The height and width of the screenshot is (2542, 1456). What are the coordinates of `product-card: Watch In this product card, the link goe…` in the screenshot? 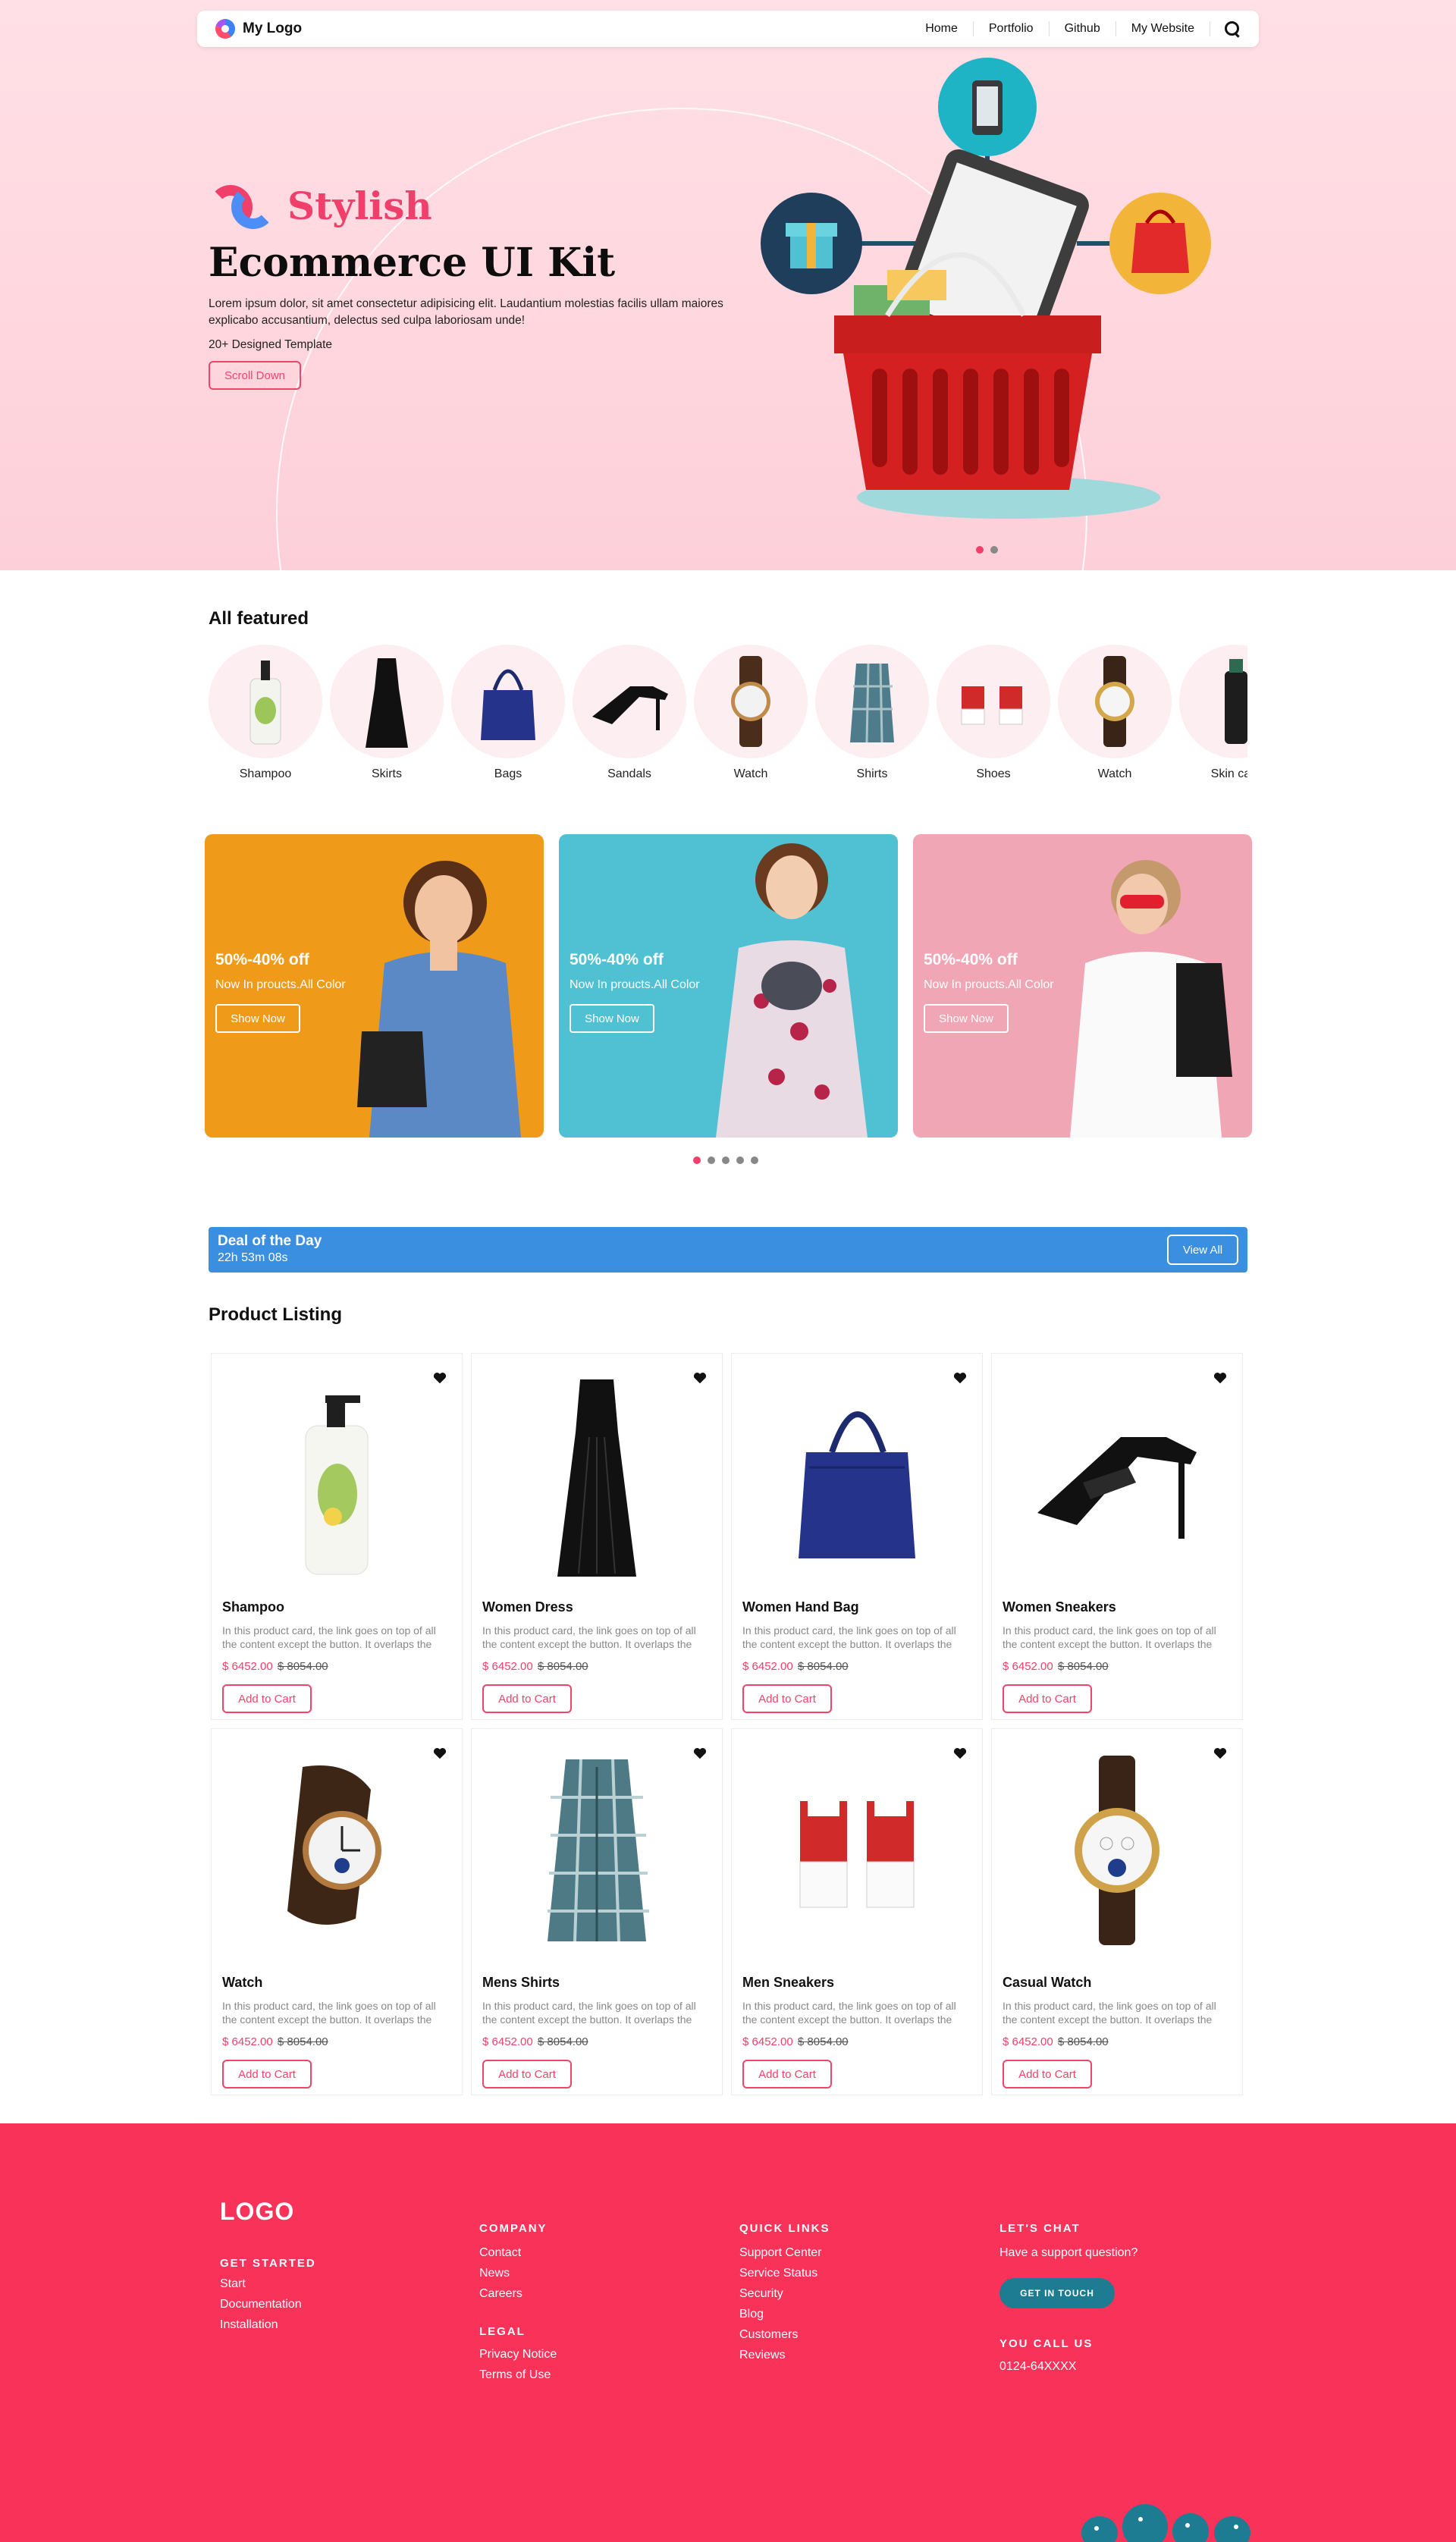 It's located at (337, 1911).